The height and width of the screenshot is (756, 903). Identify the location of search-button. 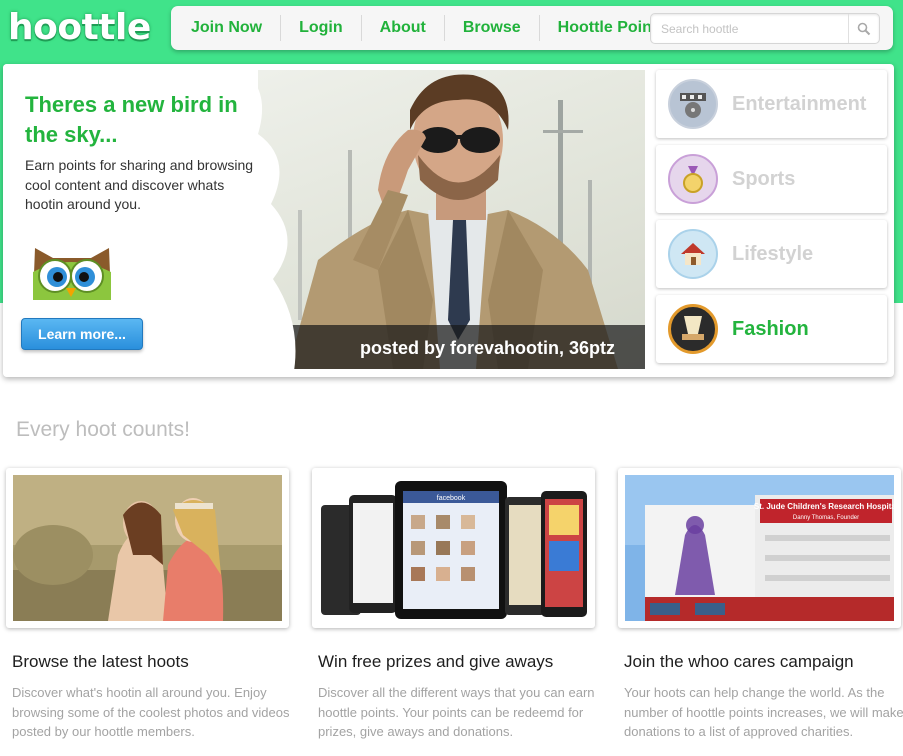
(863, 28).